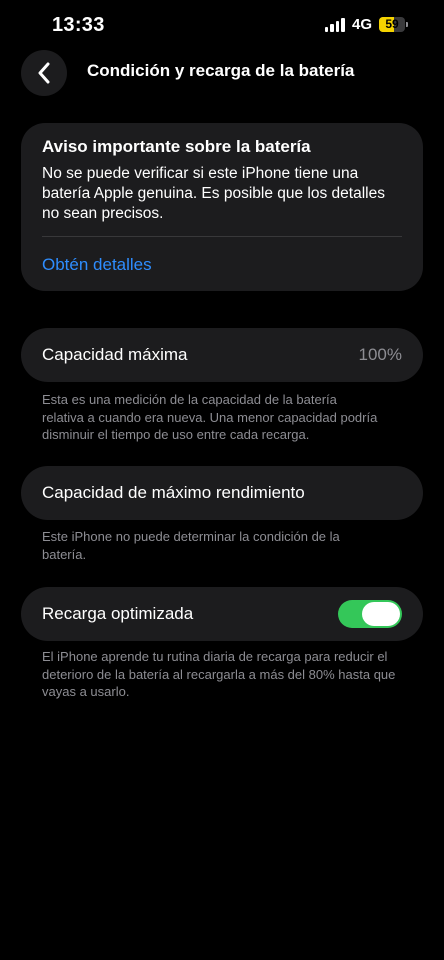 This screenshot has height=960, width=444. I want to click on toggle-knob, so click(381, 614).